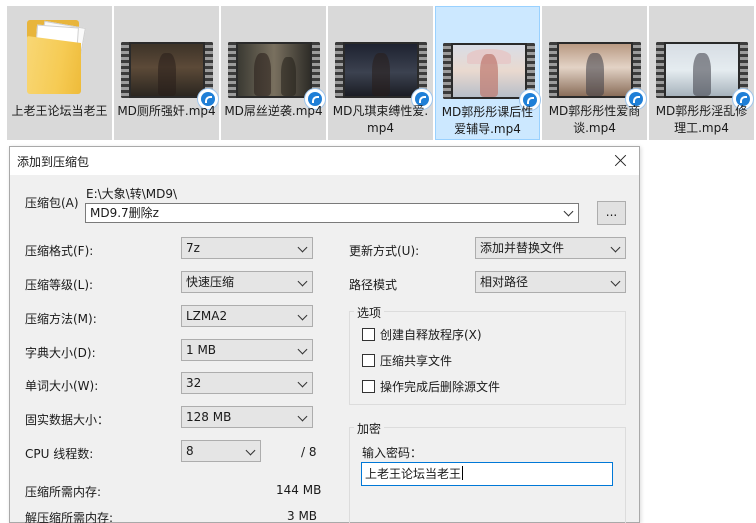  I want to click on file-name: MD屌丝逆袭.mp4, so click(273, 111).